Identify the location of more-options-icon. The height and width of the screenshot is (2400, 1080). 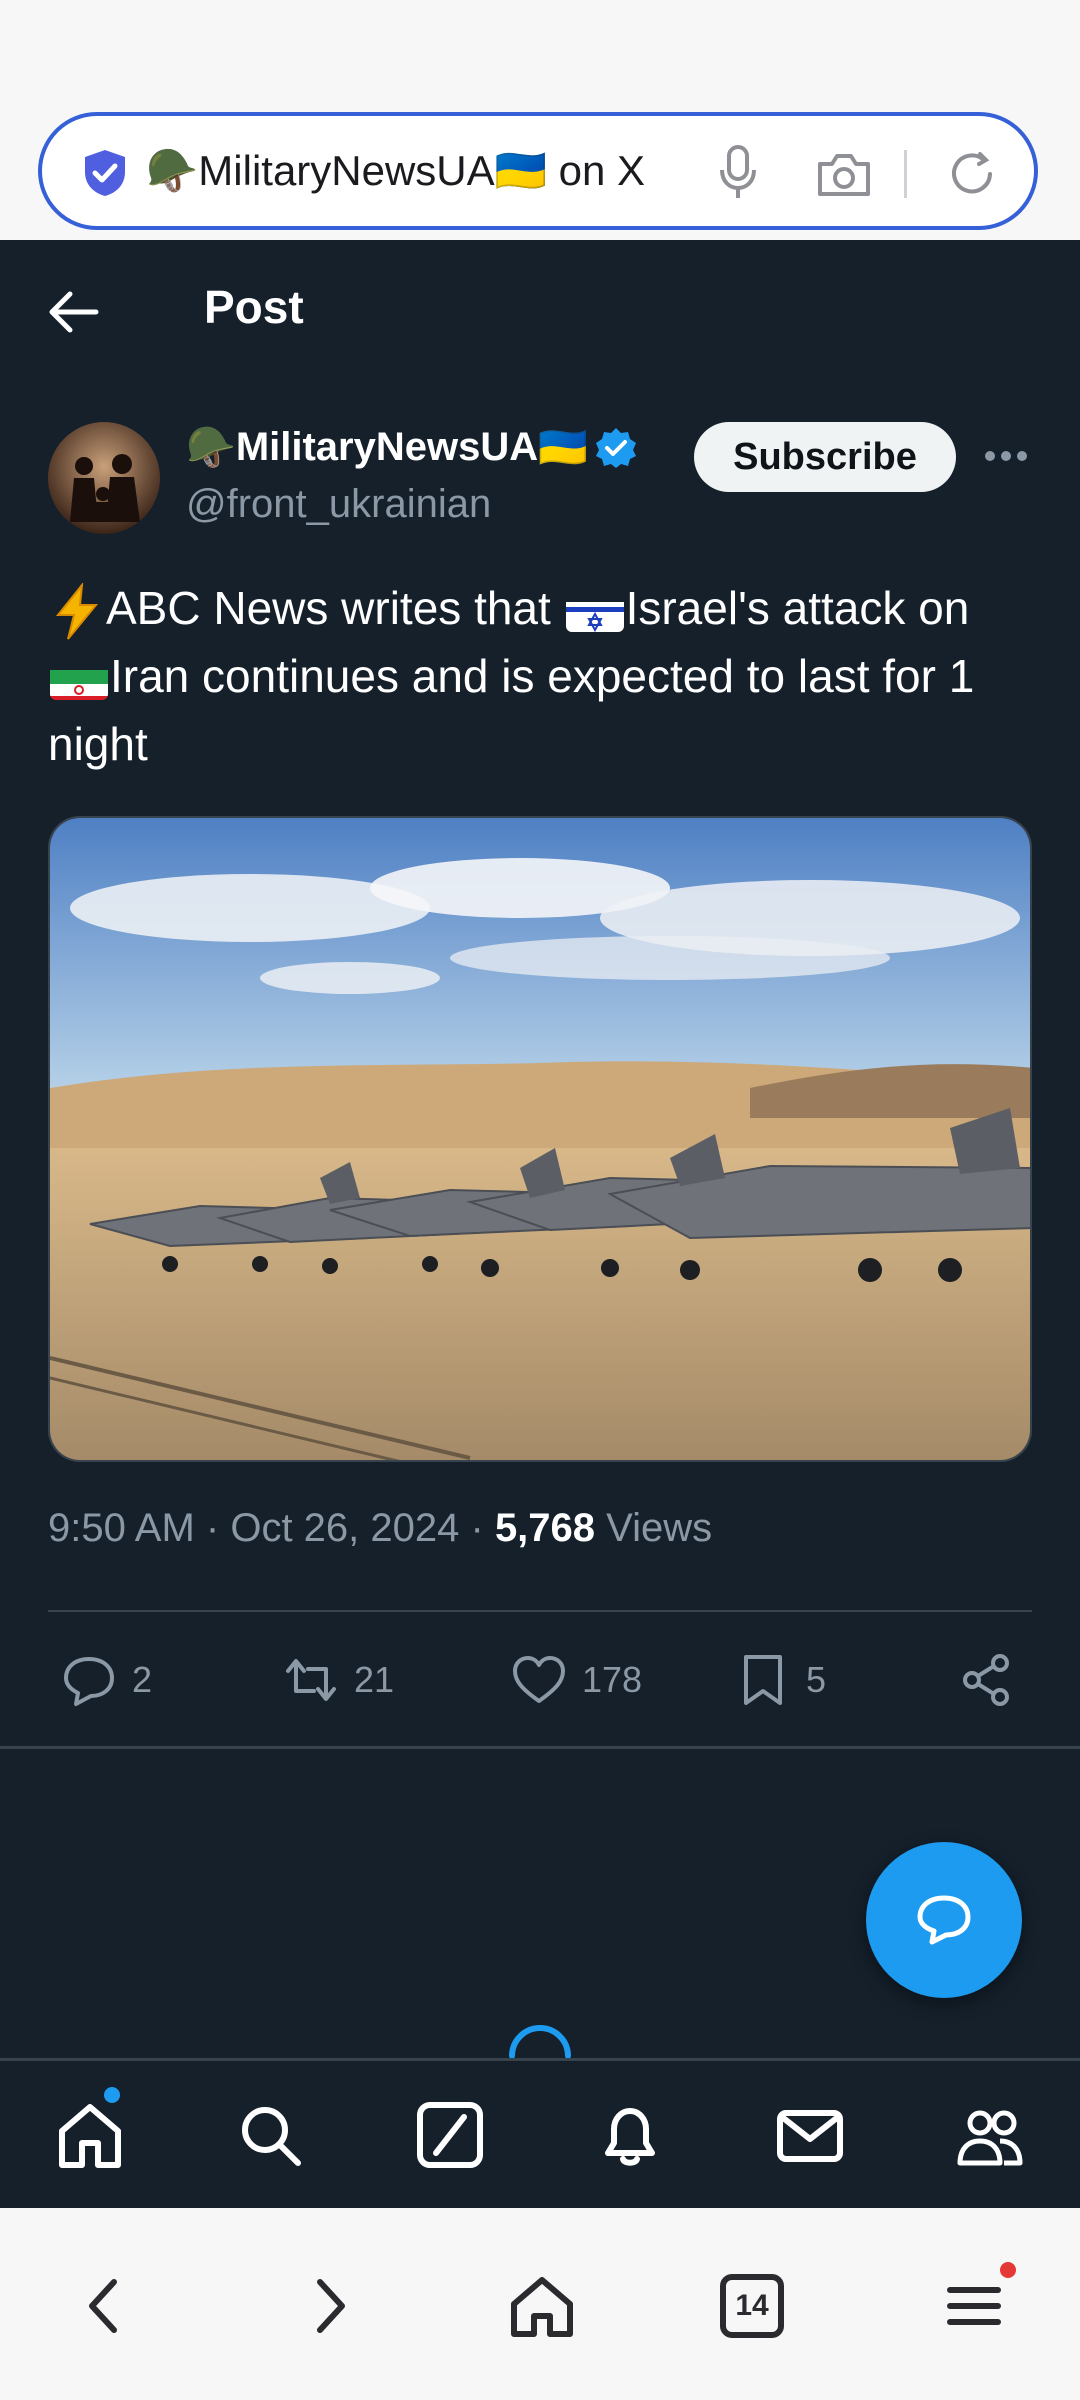
(1006, 456).